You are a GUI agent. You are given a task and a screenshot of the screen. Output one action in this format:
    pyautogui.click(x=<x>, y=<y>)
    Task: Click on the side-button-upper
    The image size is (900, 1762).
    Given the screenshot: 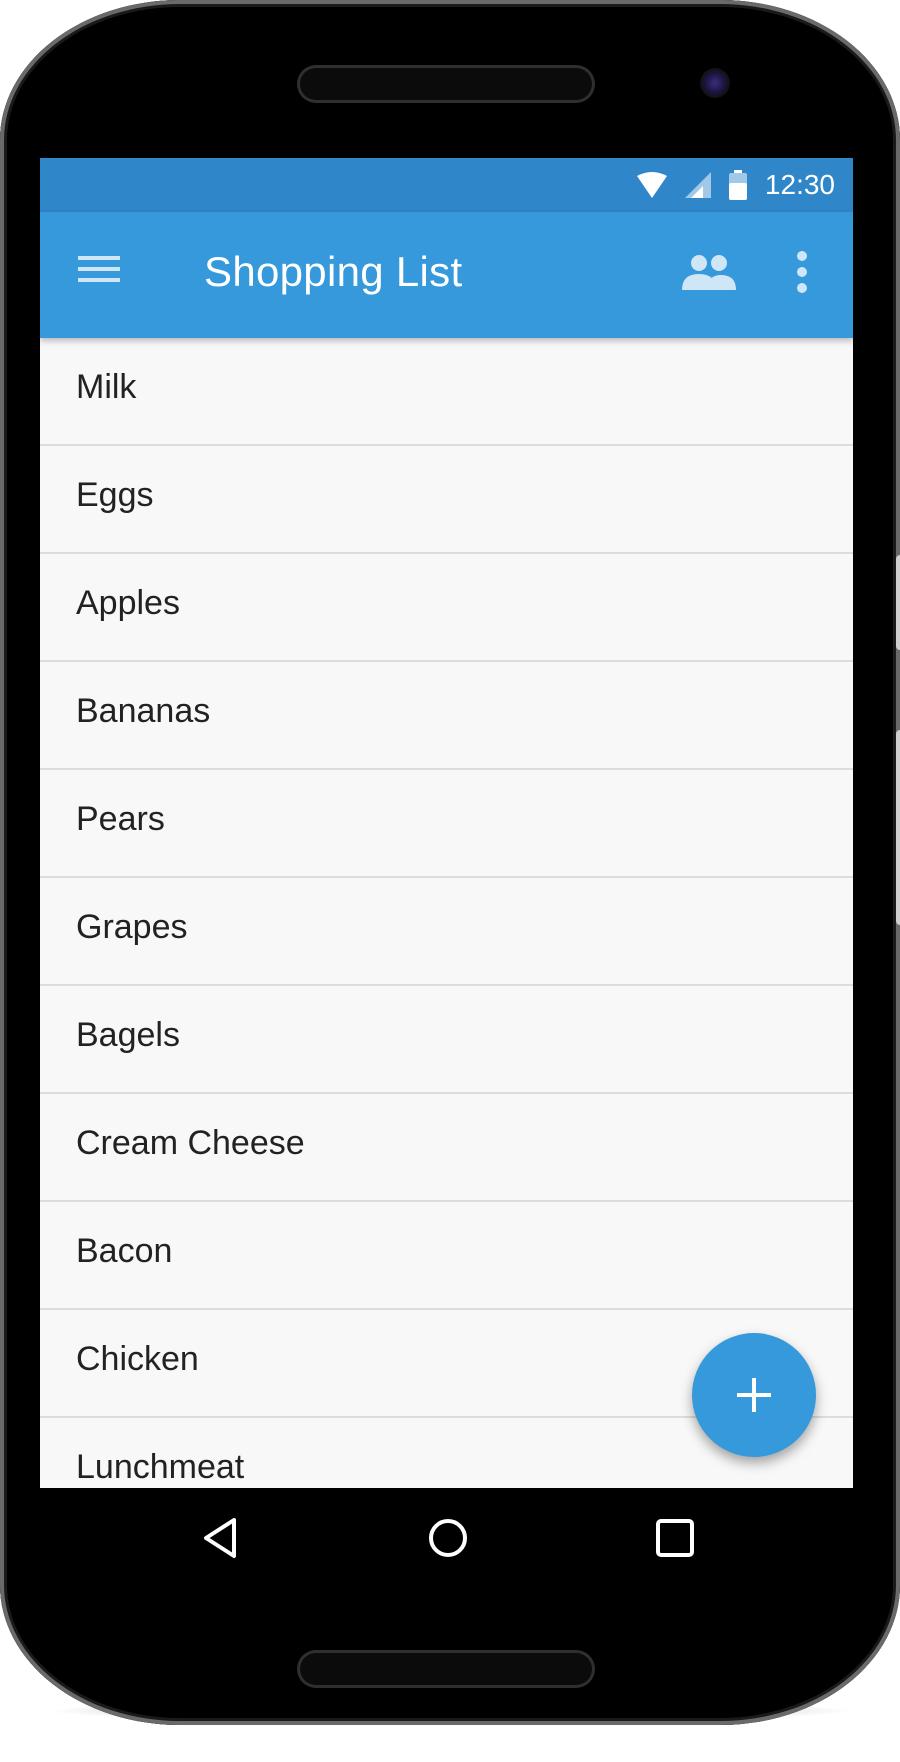 What is the action you would take?
    pyautogui.click(x=898, y=602)
    